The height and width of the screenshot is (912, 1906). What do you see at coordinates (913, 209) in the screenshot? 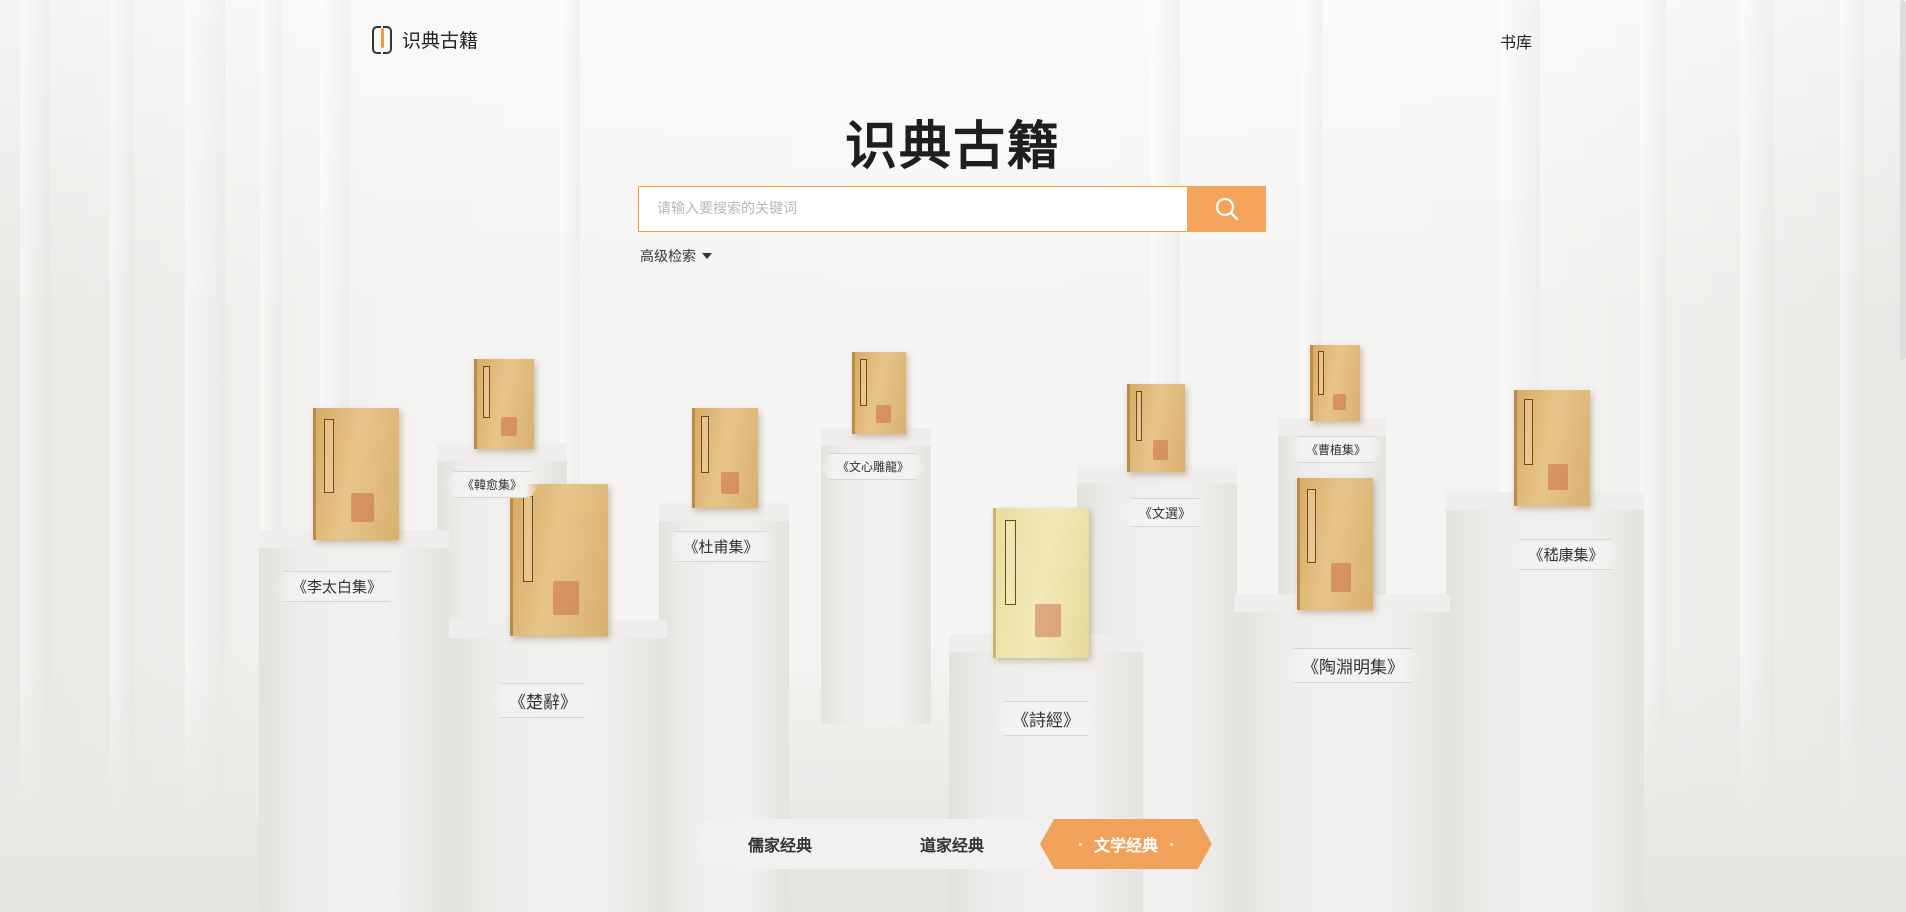
I see `search-input` at bounding box center [913, 209].